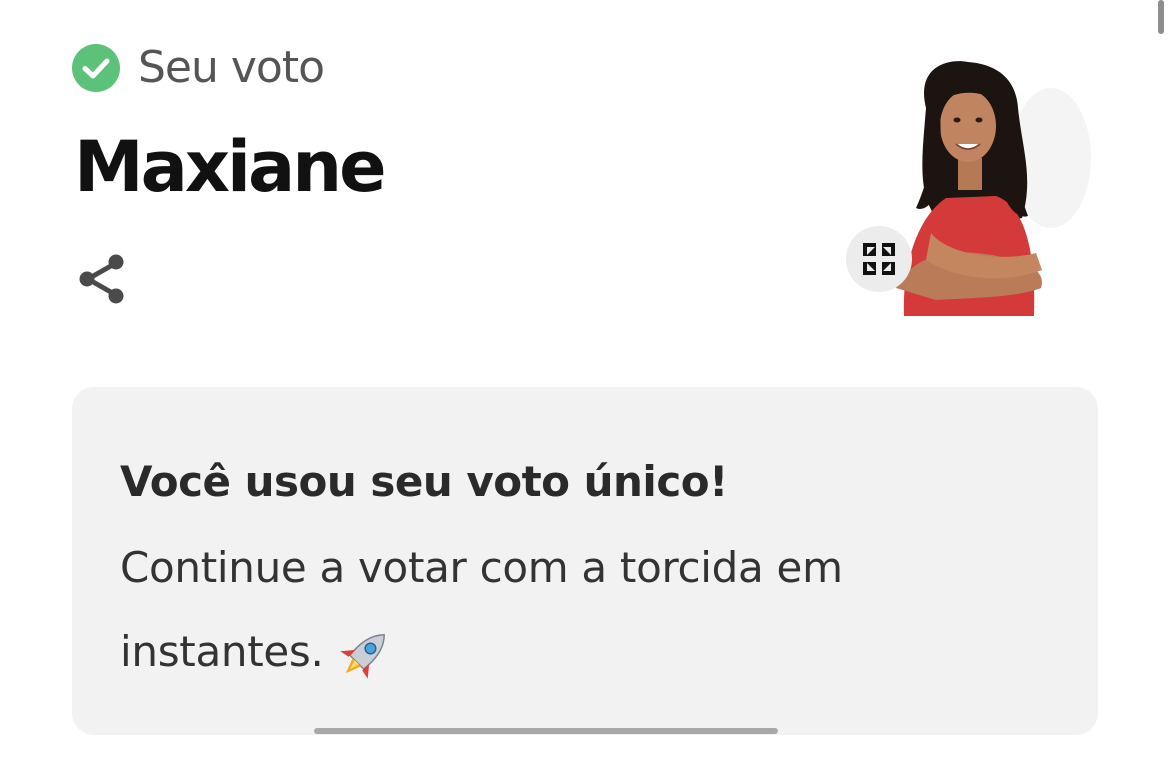 Image resolution: width=1170 pixels, height=765 pixels. Describe the element at coordinates (1161, 17) in the screenshot. I see `scrollbar` at that location.